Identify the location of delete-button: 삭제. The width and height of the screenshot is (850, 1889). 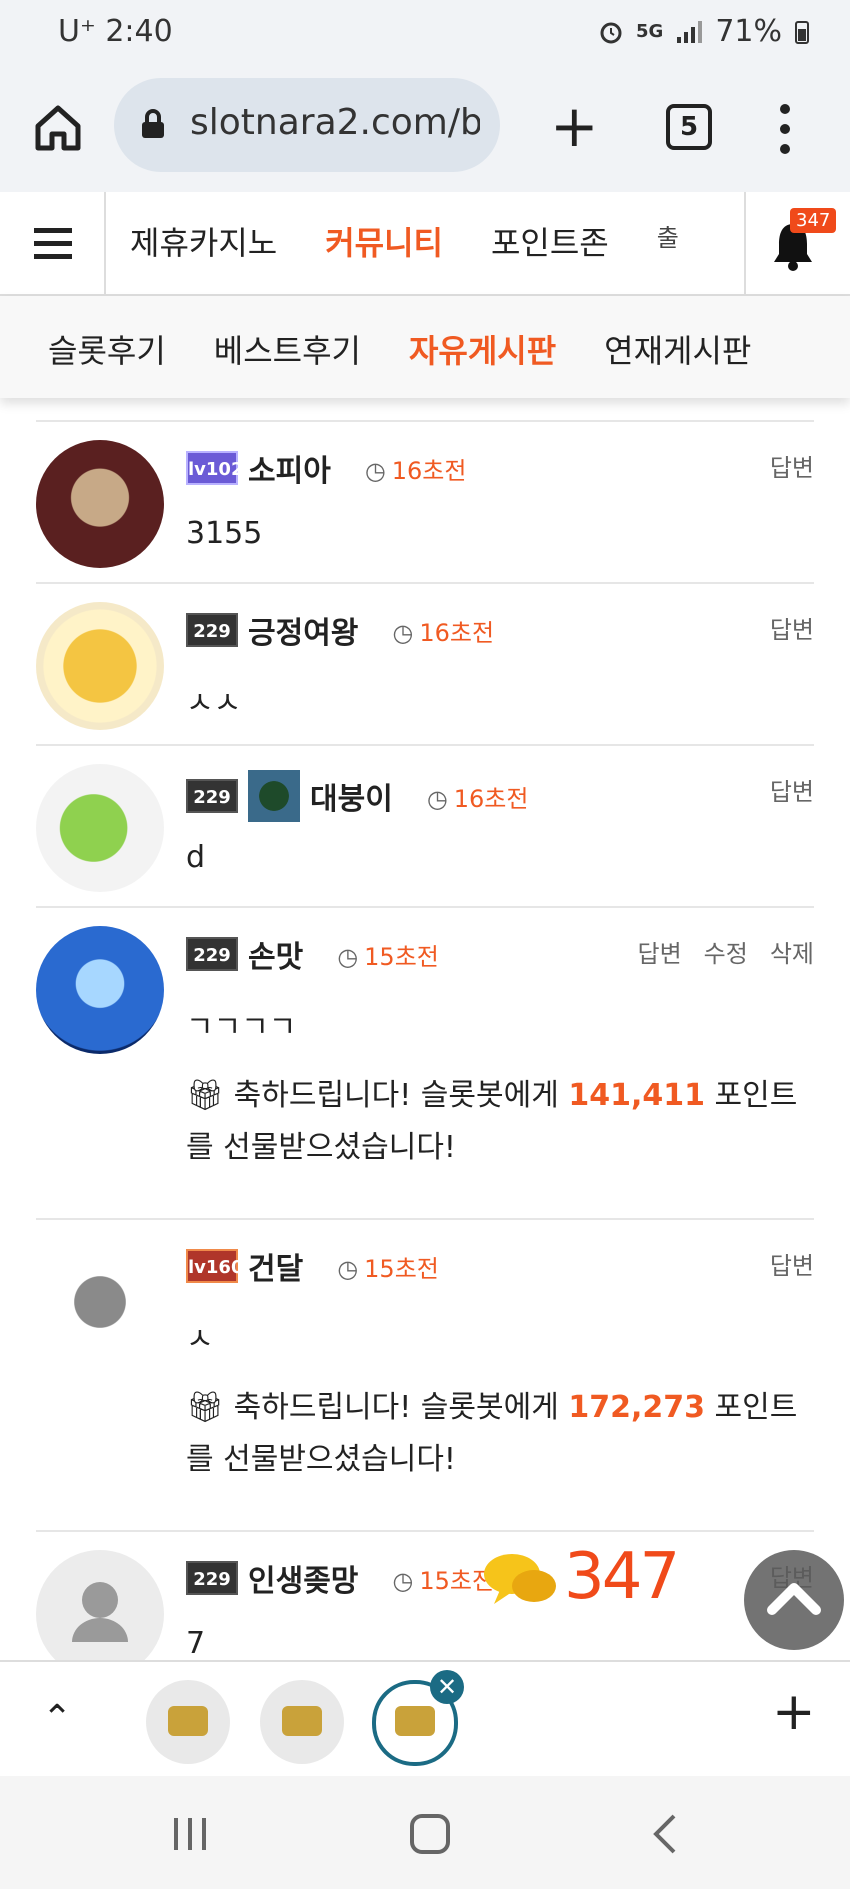
(792, 951).